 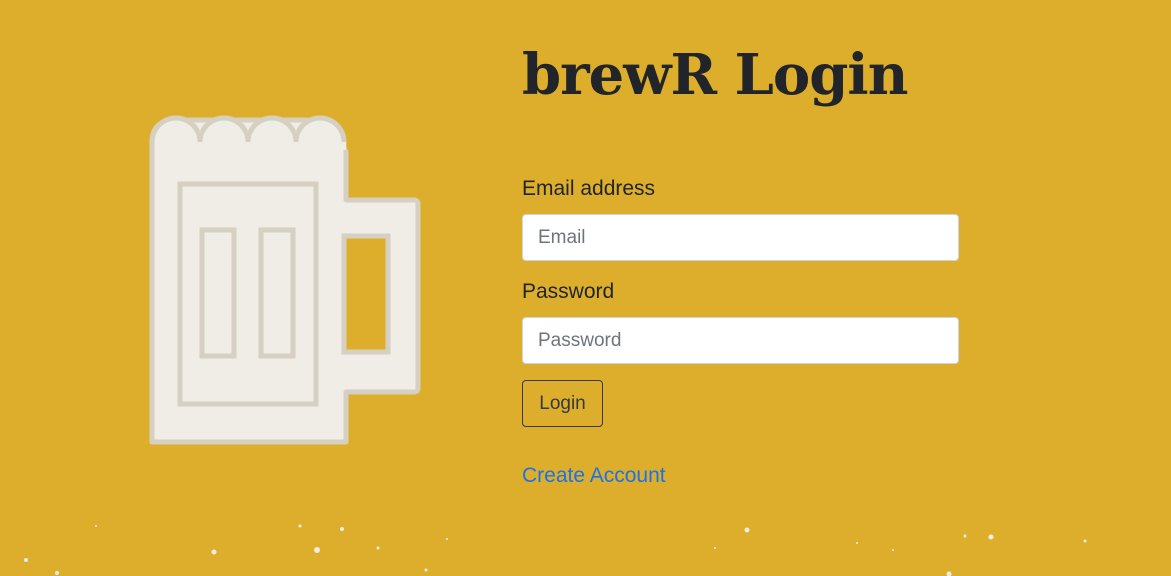 What do you see at coordinates (218, 293) in the screenshot?
I see `bar-left` at bounding box center [218, 293].